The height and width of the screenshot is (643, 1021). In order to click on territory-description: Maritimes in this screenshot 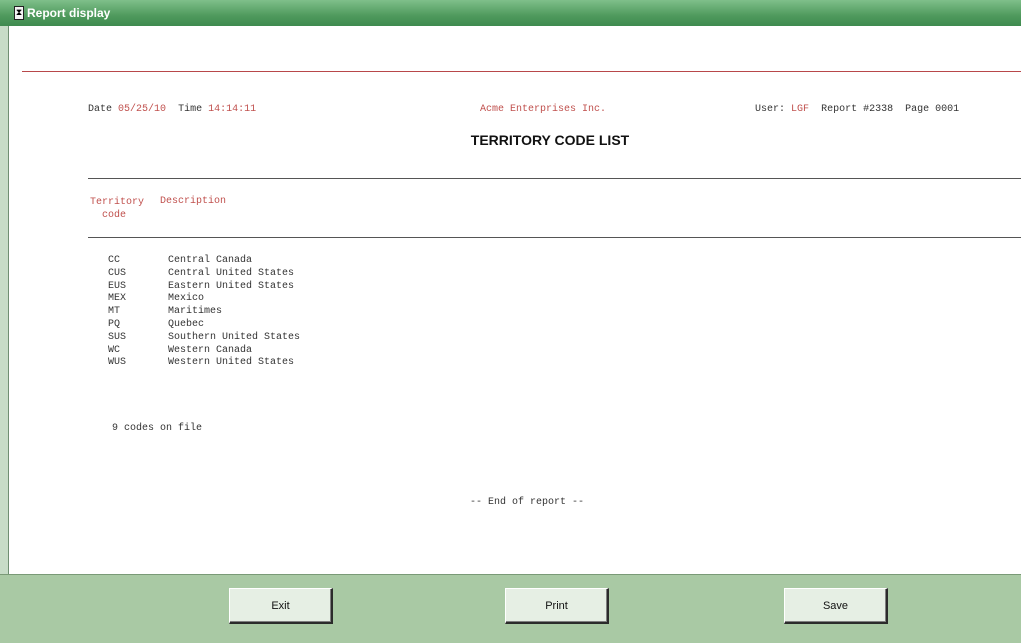, I will do `click(195, 312)`.